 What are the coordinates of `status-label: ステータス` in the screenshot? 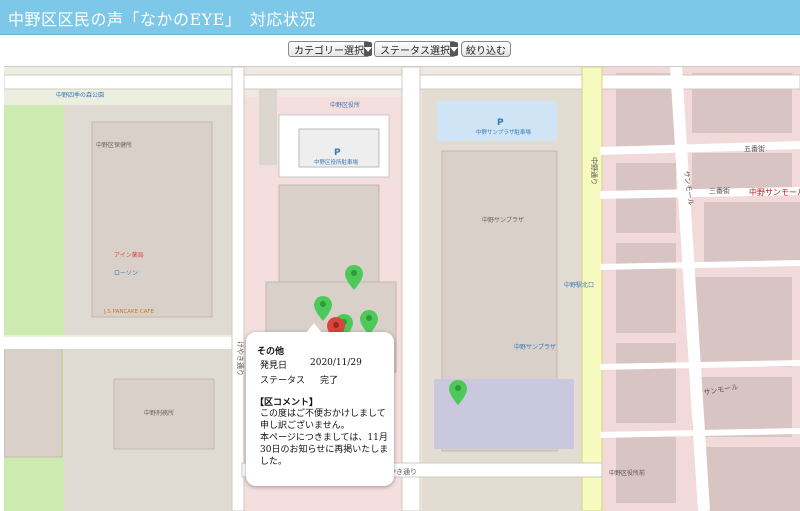 It's located at (283, 381).